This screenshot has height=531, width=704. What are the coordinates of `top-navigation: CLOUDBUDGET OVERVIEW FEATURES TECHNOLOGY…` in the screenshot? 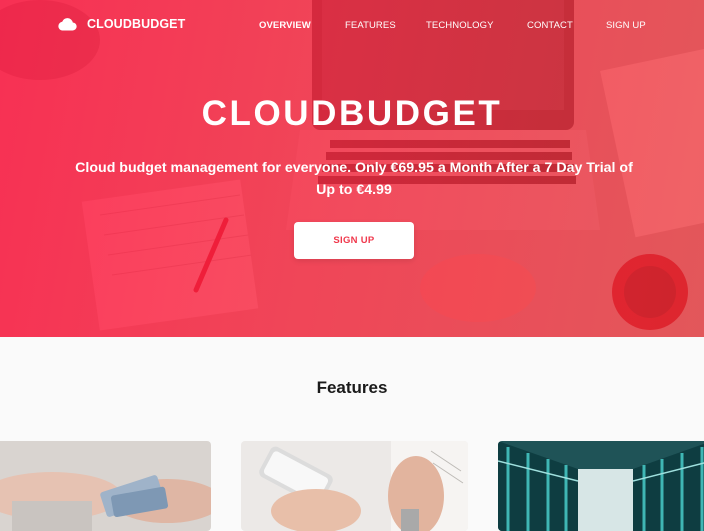 It's located at (352, 27).